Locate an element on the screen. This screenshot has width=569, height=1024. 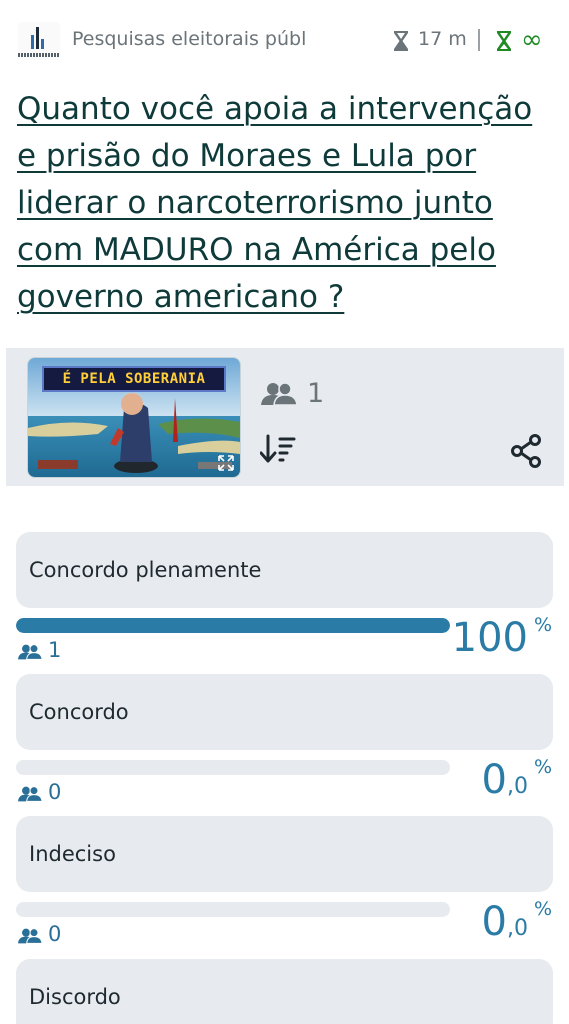
time-remaining: 17 m is located at coordinates (442, 39).